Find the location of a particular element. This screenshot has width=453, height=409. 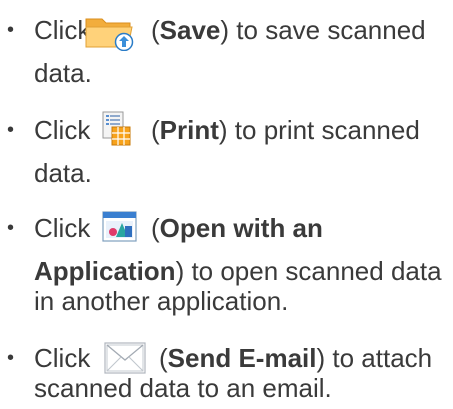

item-line-1-rest: (Save) to save scanned is located at coordinates (288, 30).